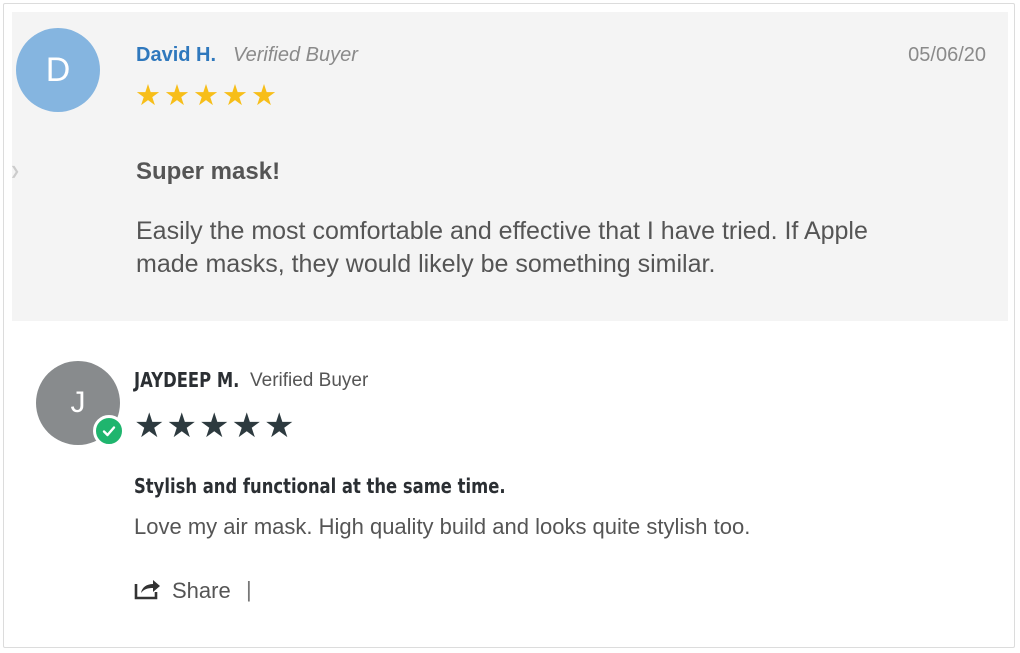 This screenshot has height=653, width=1020. What do you see at coordinates (201, 590) in the screenshot?
I see `share-label: Share` at bounding box center [201, 590].